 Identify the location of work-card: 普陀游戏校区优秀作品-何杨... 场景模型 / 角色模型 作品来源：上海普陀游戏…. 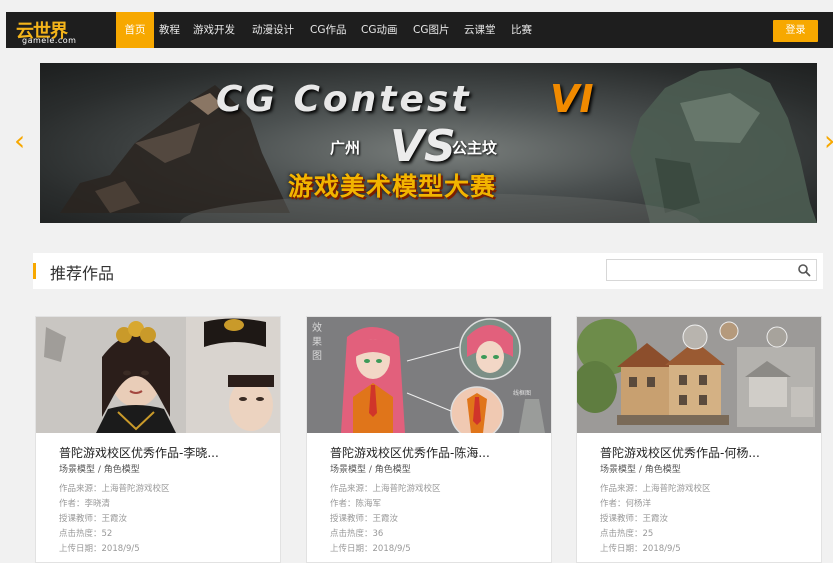
(699, 439).